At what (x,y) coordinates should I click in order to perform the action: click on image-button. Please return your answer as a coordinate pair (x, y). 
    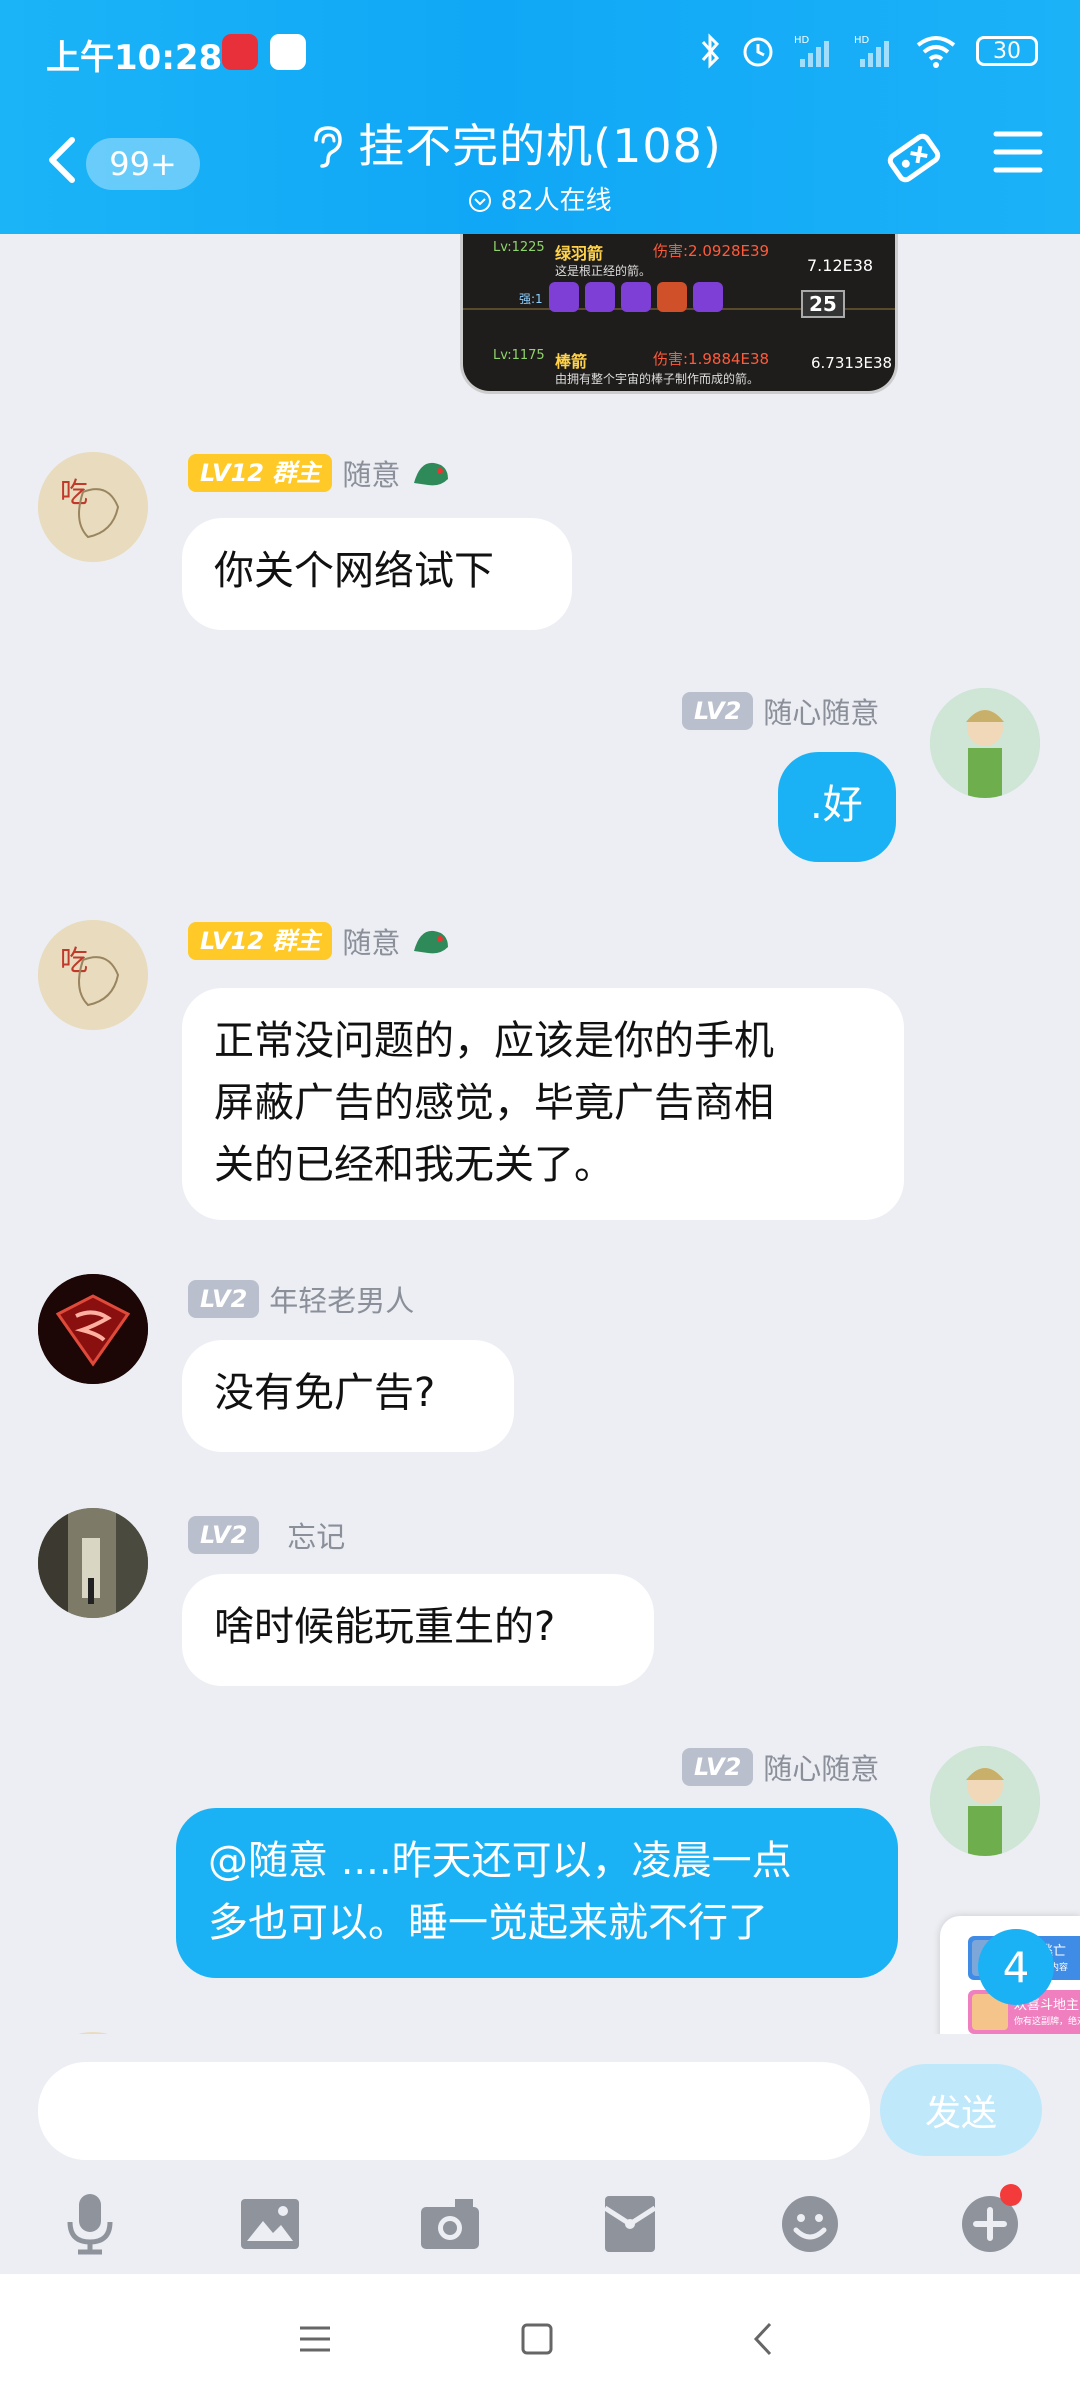
    Looking at the image, I should click on (270, 2224).